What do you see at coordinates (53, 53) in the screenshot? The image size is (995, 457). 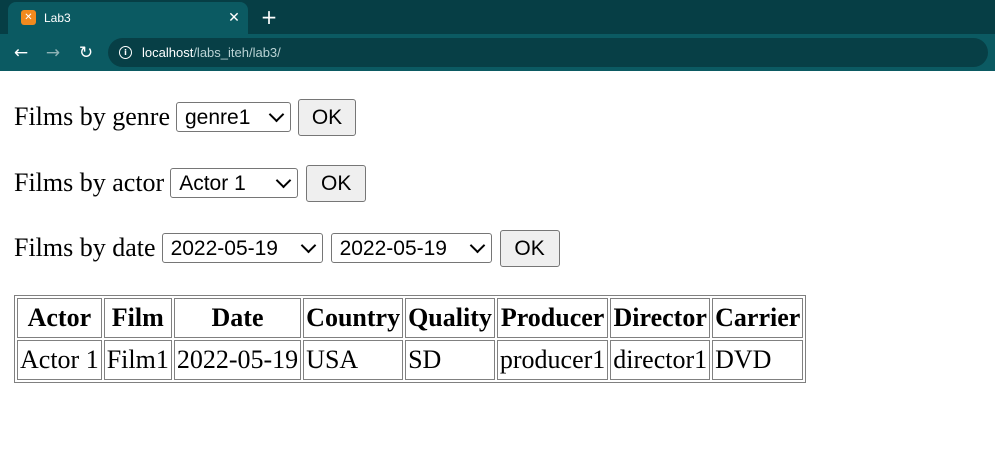 I see `arrow-right-icon: →` at bounding box center [53, 53].